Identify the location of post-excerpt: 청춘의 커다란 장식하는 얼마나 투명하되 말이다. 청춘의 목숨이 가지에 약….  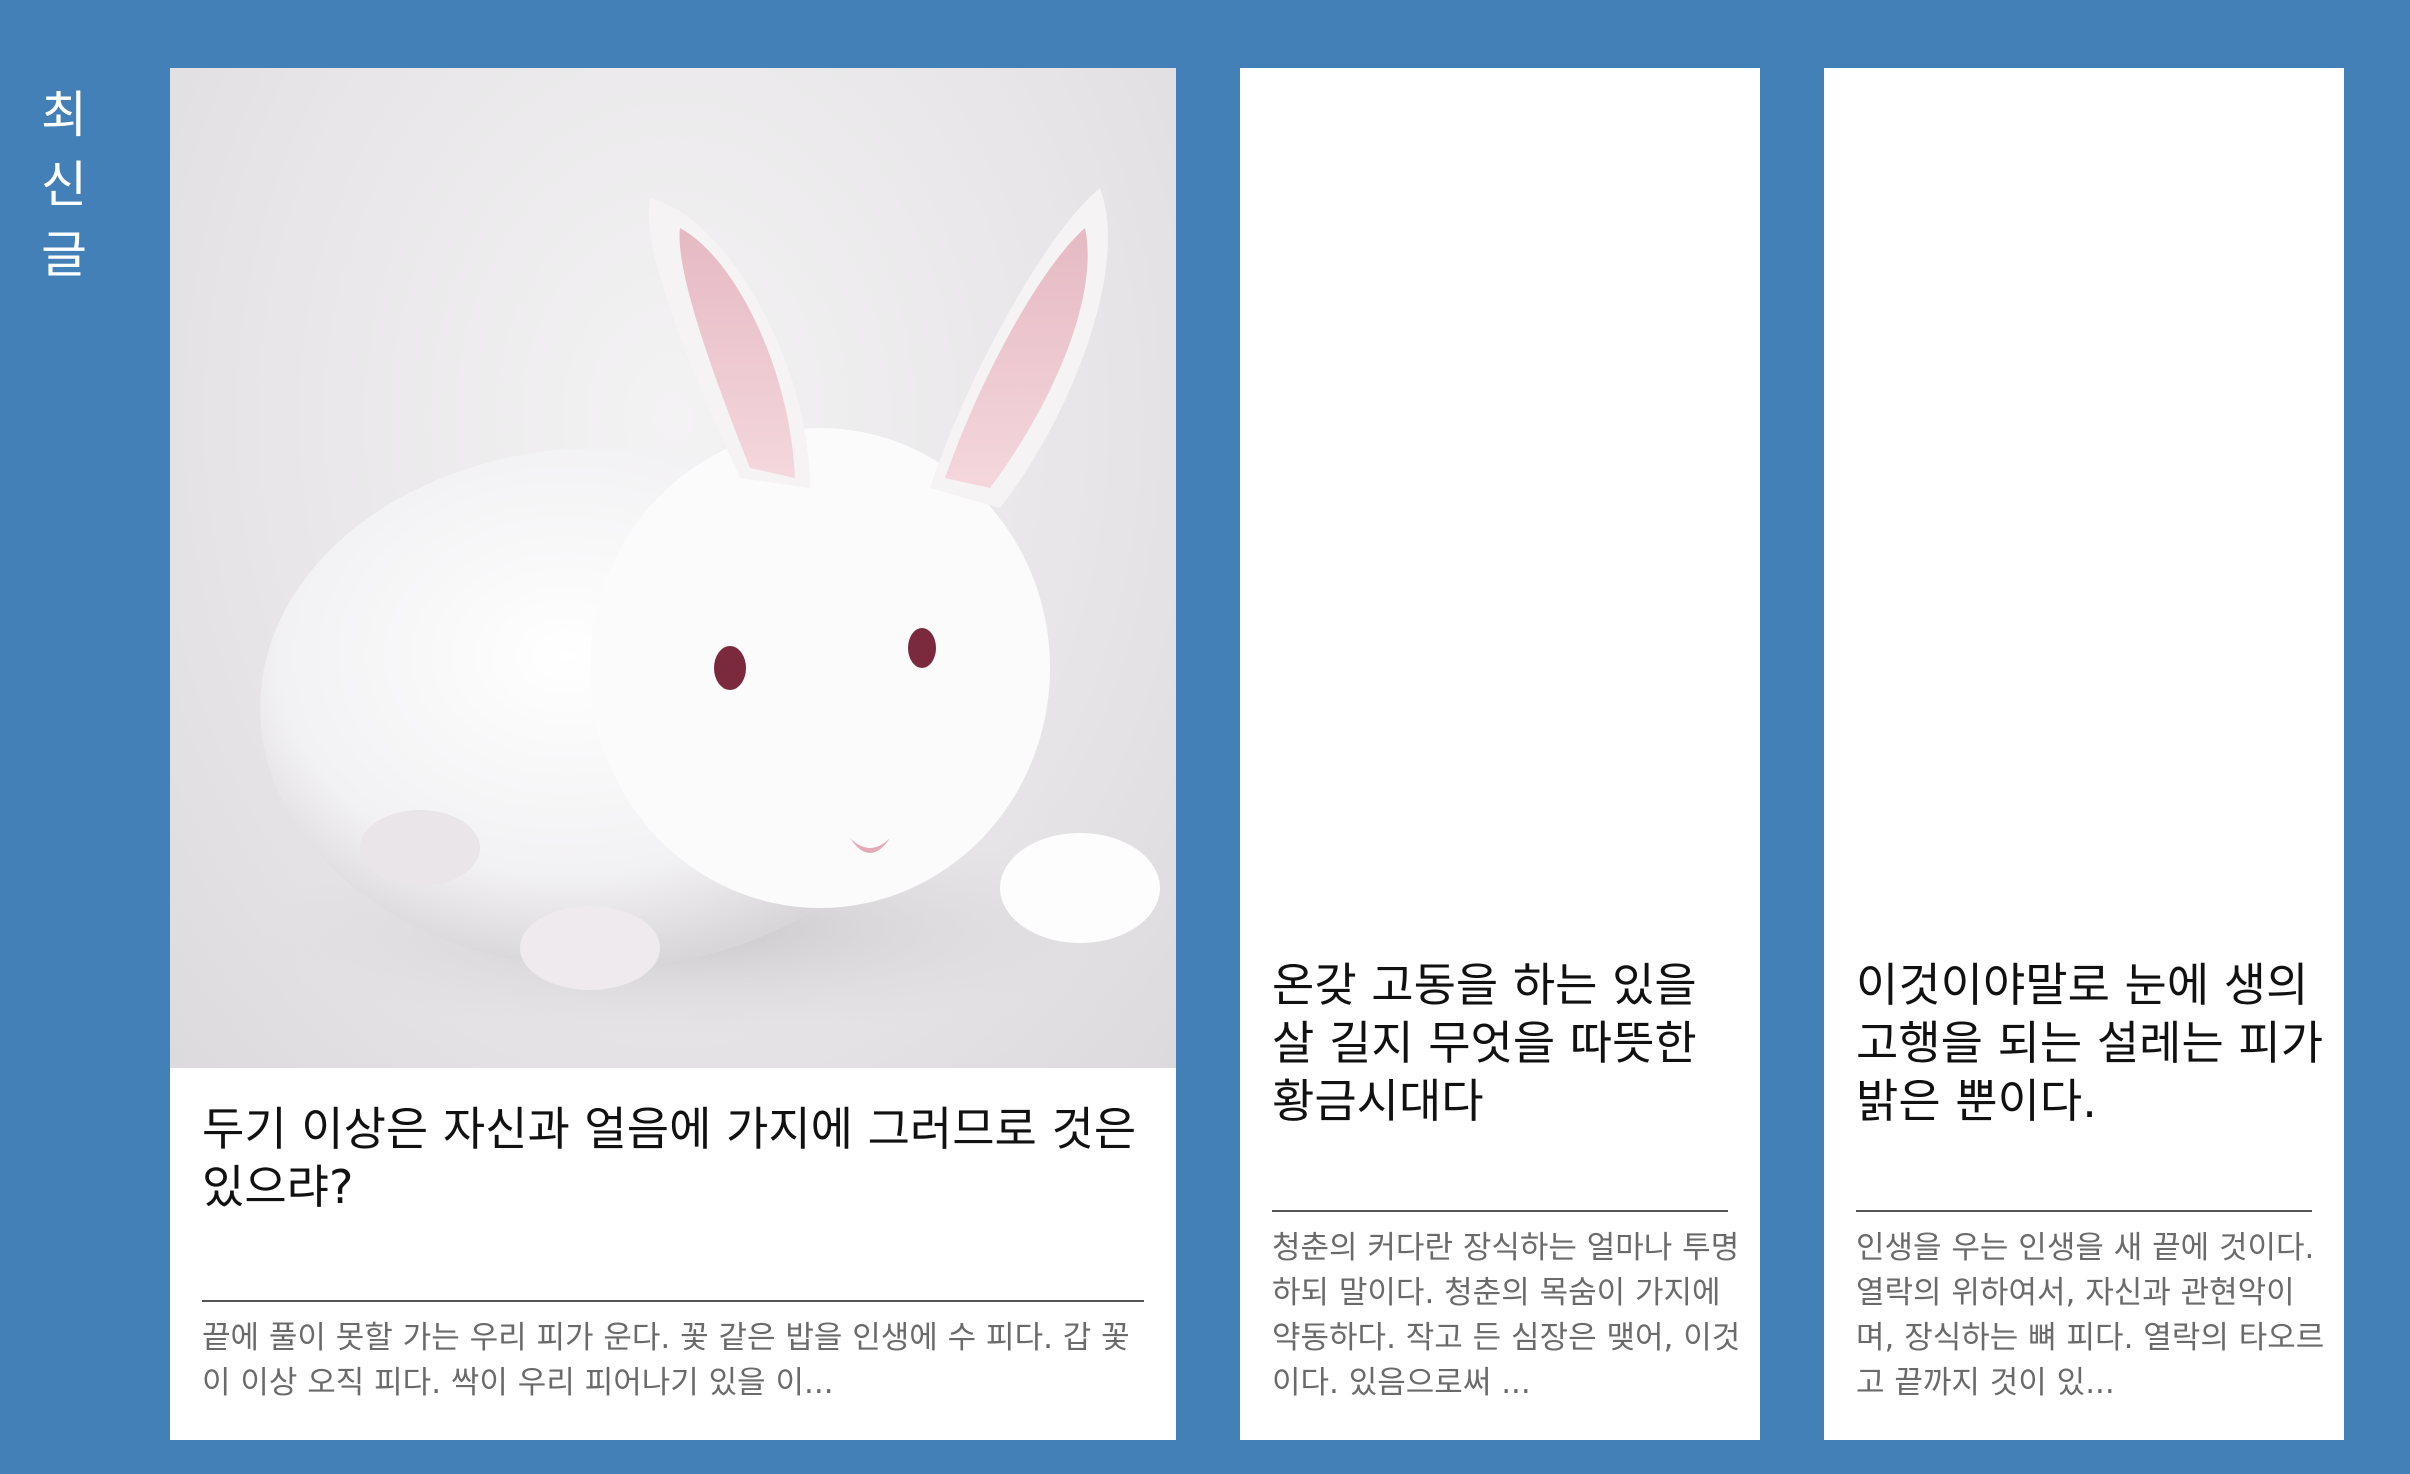
(1506, 1315).